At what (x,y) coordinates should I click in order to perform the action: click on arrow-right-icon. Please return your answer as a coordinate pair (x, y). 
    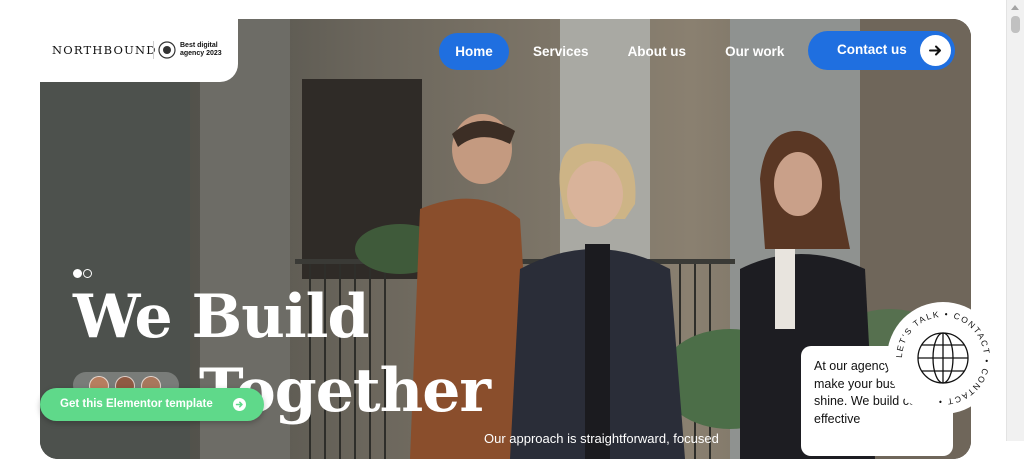
    Looking at the image, I should click on (935, 50).